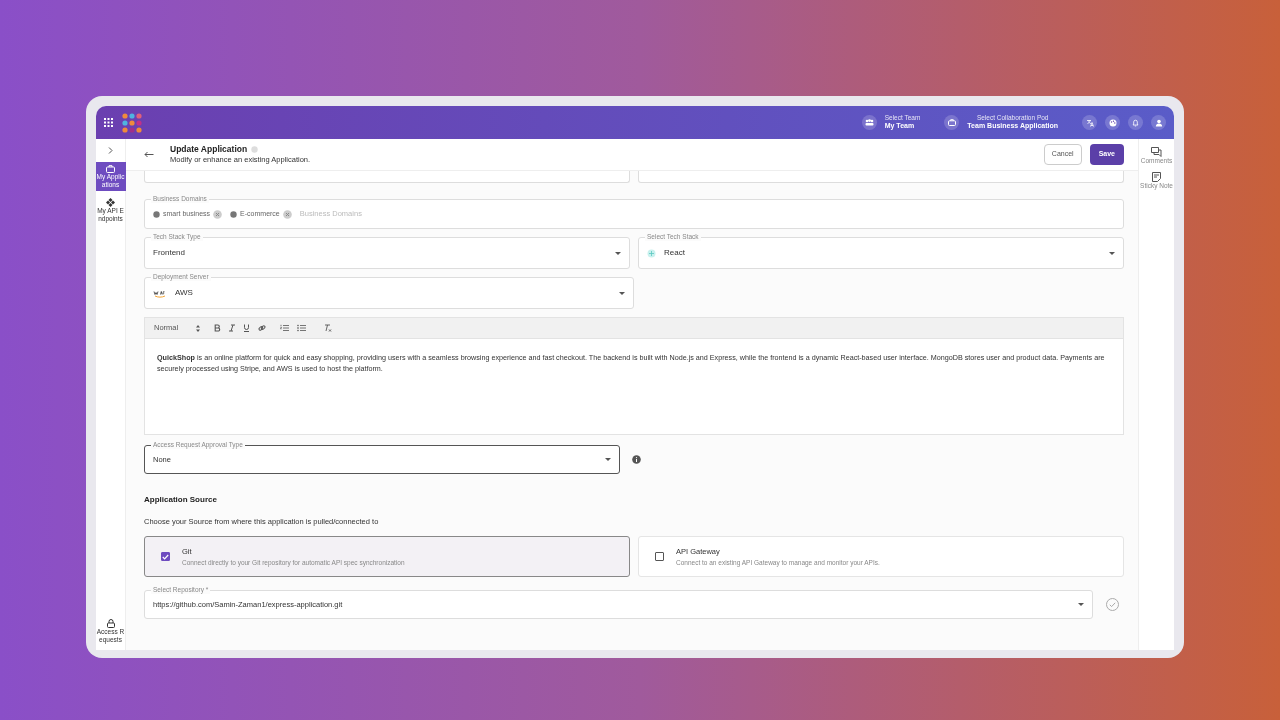  What do you see at coordinates (1156, 177) in the screenshot?
I see `note-icon` at bounding box center [1156, 177].